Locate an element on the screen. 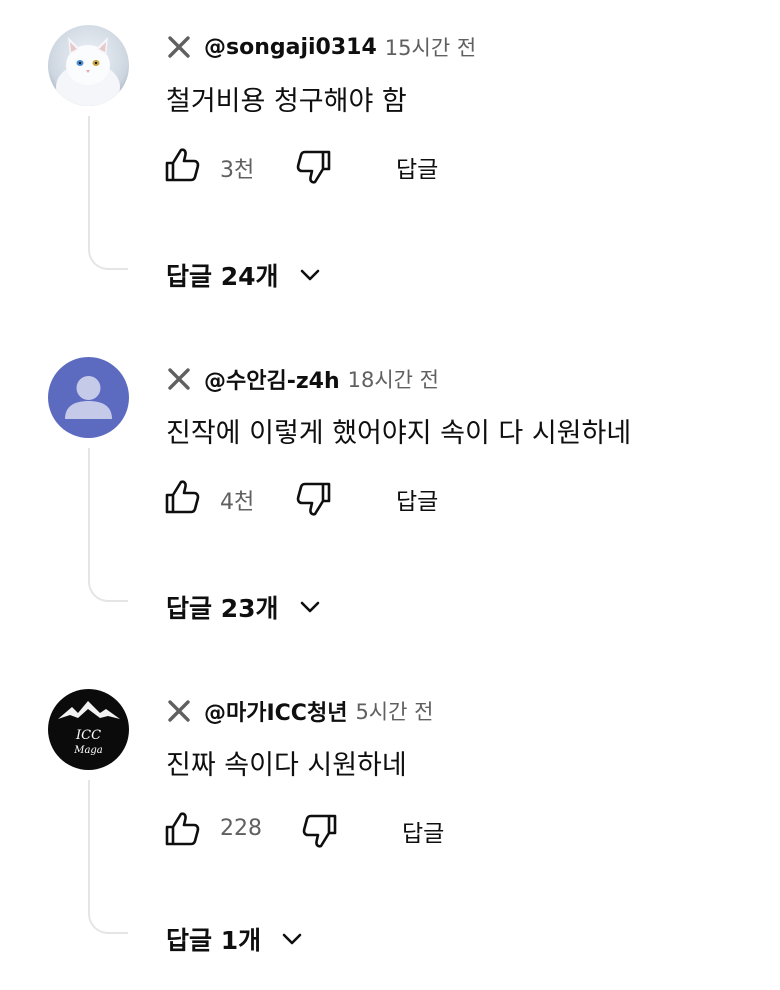  svg-text: Maga is located at coordinates (88, 750).